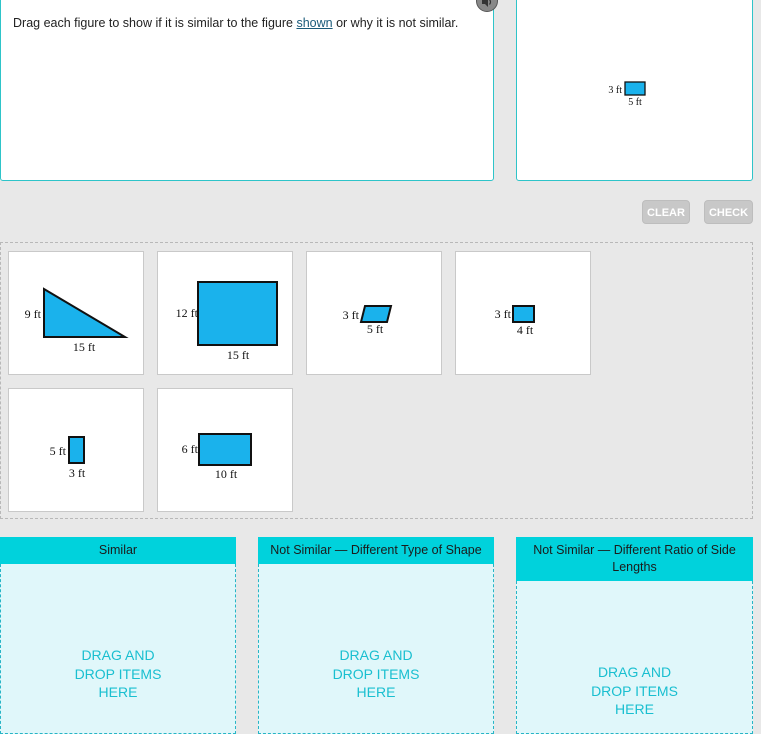  What do you see at coordinates (375, 329) in the screenshot?
I see `card-bottom-label: 5 ft` at bounding box center [375, 329].